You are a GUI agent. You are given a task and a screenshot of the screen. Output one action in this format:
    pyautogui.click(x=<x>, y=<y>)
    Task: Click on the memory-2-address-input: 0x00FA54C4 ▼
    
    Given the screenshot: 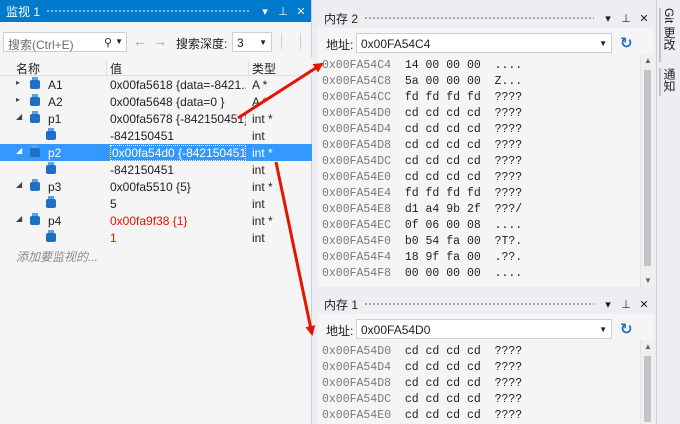 What is the action you would take?
    pyautogui.click(x=484, y=43)
    